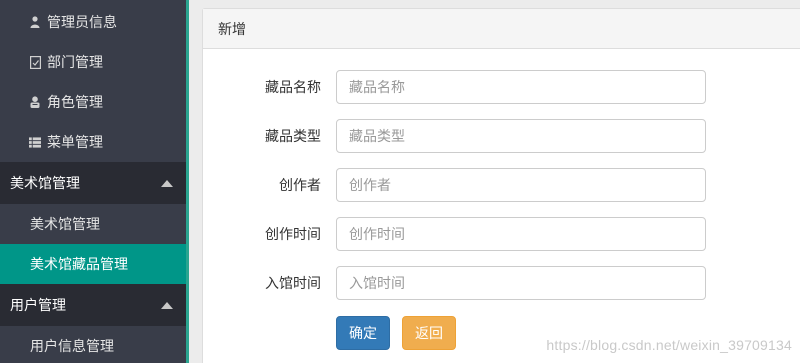 Image resolution: width=800 pixels, height=363 pixels. I want to click on form-row-name: 藏品名称, so click(501, 87).